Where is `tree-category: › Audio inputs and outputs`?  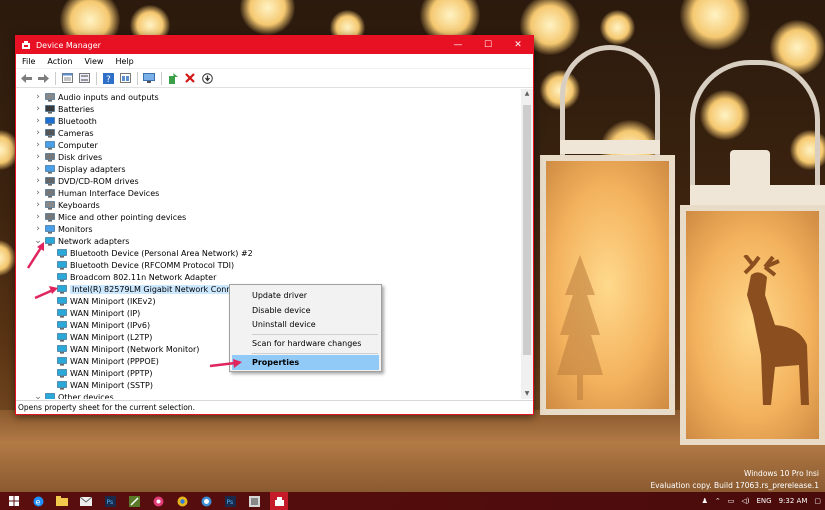
tree-category: › Audio inputs and outputs is located at coordinates (96, 97).